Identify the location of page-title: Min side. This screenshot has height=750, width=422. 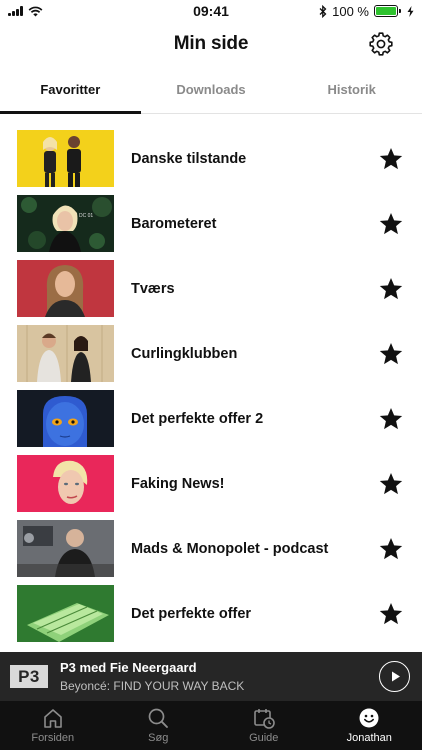
(211, 43).